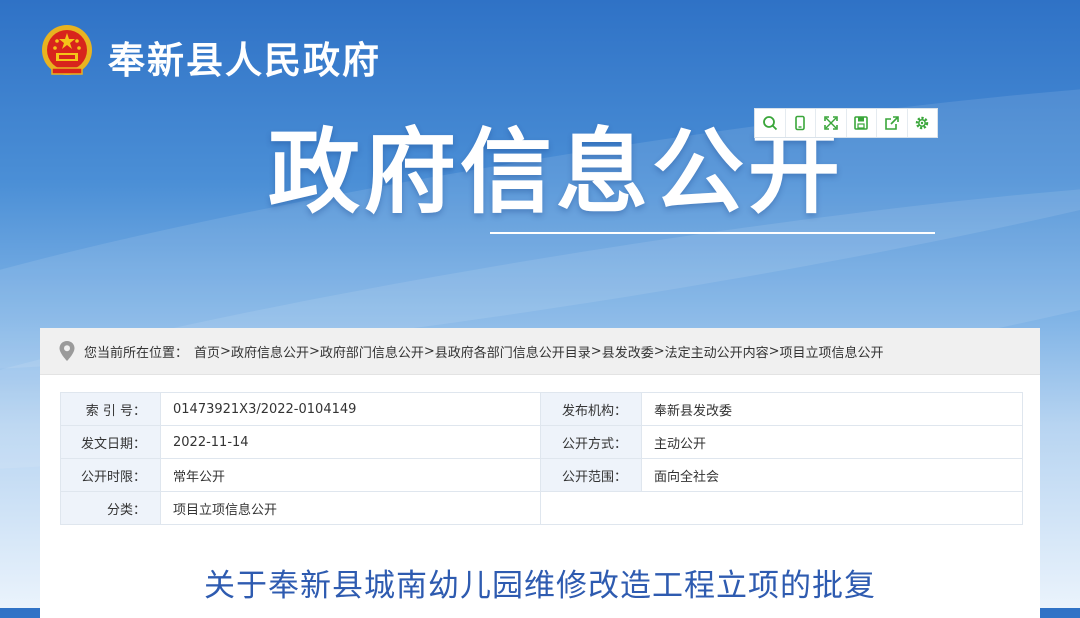 The height and width of the screenshot is (618, 1080). Describe the element at coordinates (67, 50) in the screenshot. I see `national-emblem-icon` at that location.